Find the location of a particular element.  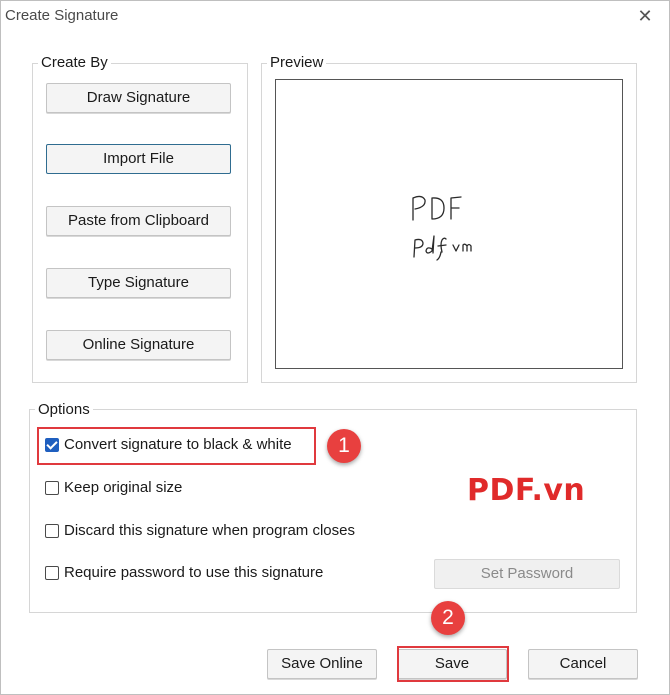

require-password-checkbox is located at coordinates (52, 572).